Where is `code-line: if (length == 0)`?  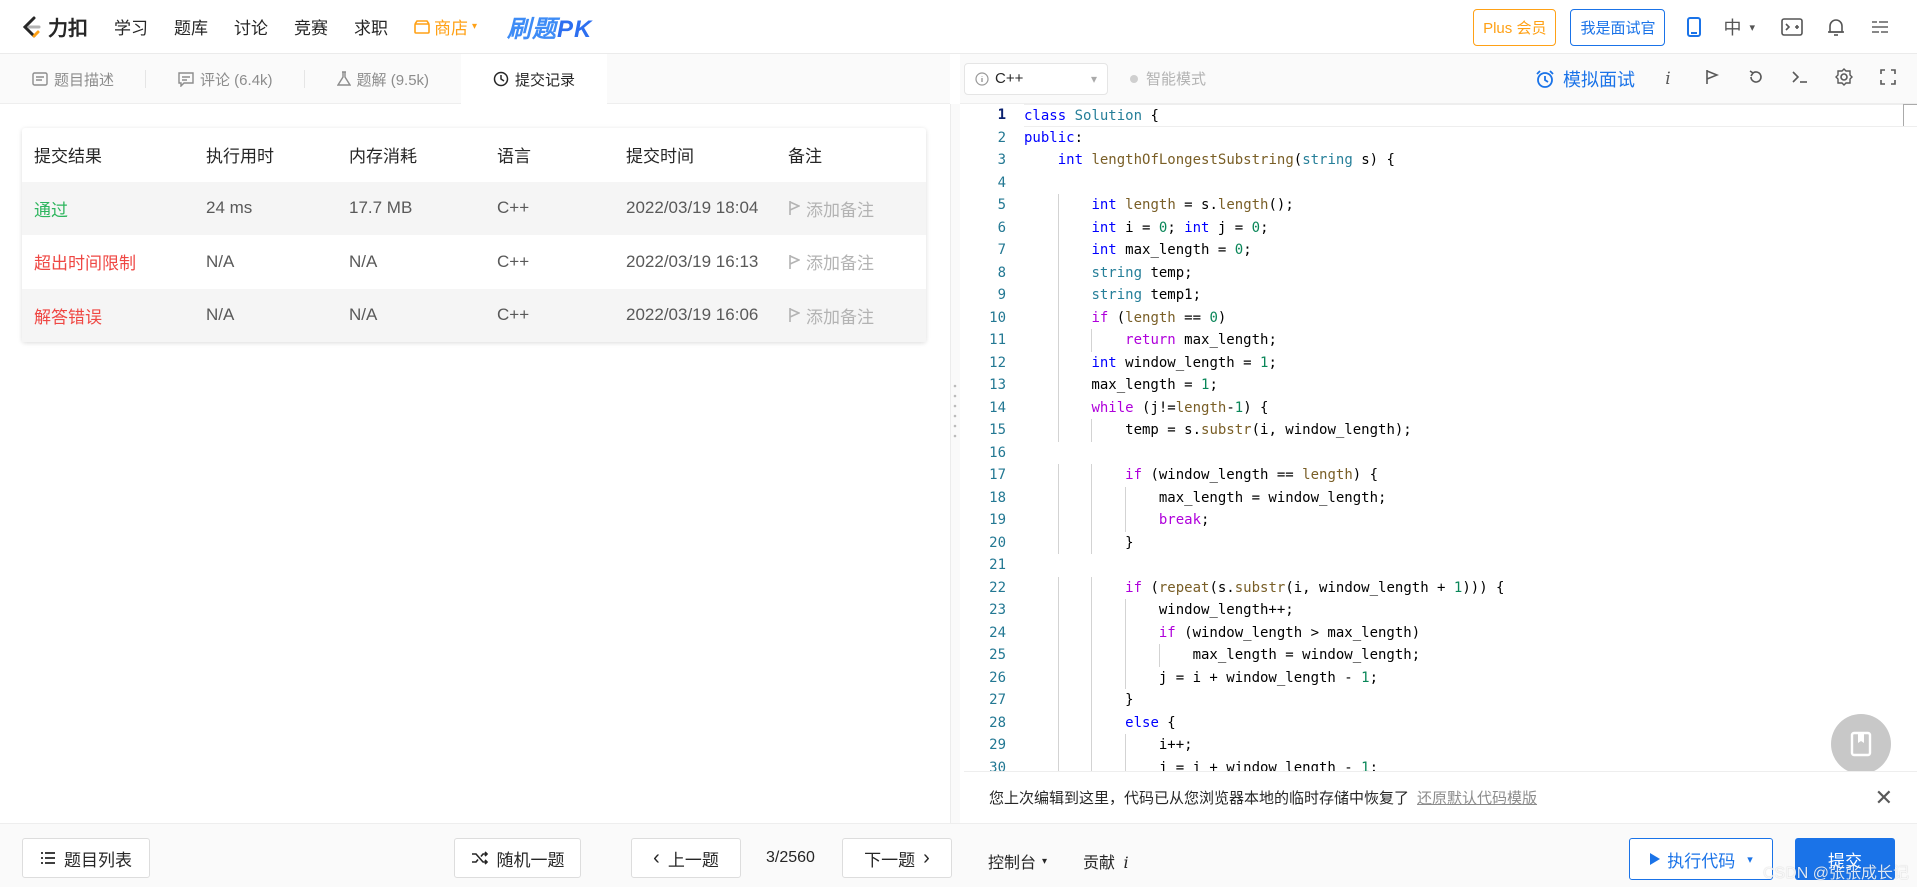
code-line: if (length == 0) is located at coordinates (1470, 317).